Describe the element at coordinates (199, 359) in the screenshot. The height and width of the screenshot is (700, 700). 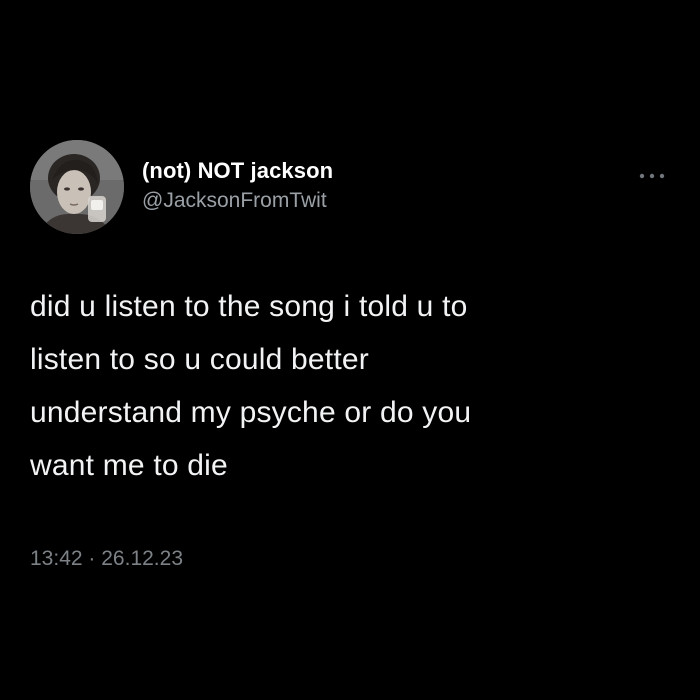
I see `tweet-text-line: listen to so u could better` at that location.